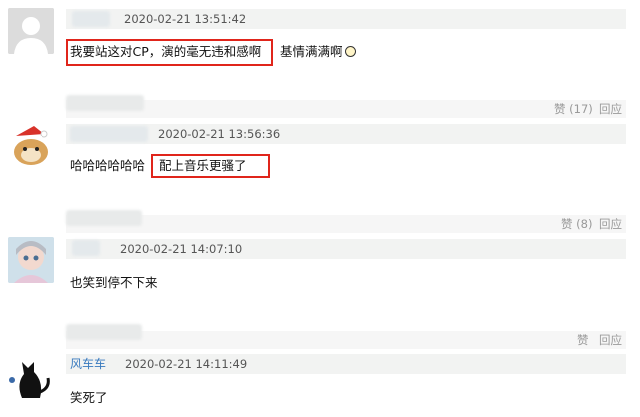 This screenshot has height=417, width=640. Describe the element at coordinates (89, 397) in the screenshot. I see `comment-text: 笑死了` at that location.